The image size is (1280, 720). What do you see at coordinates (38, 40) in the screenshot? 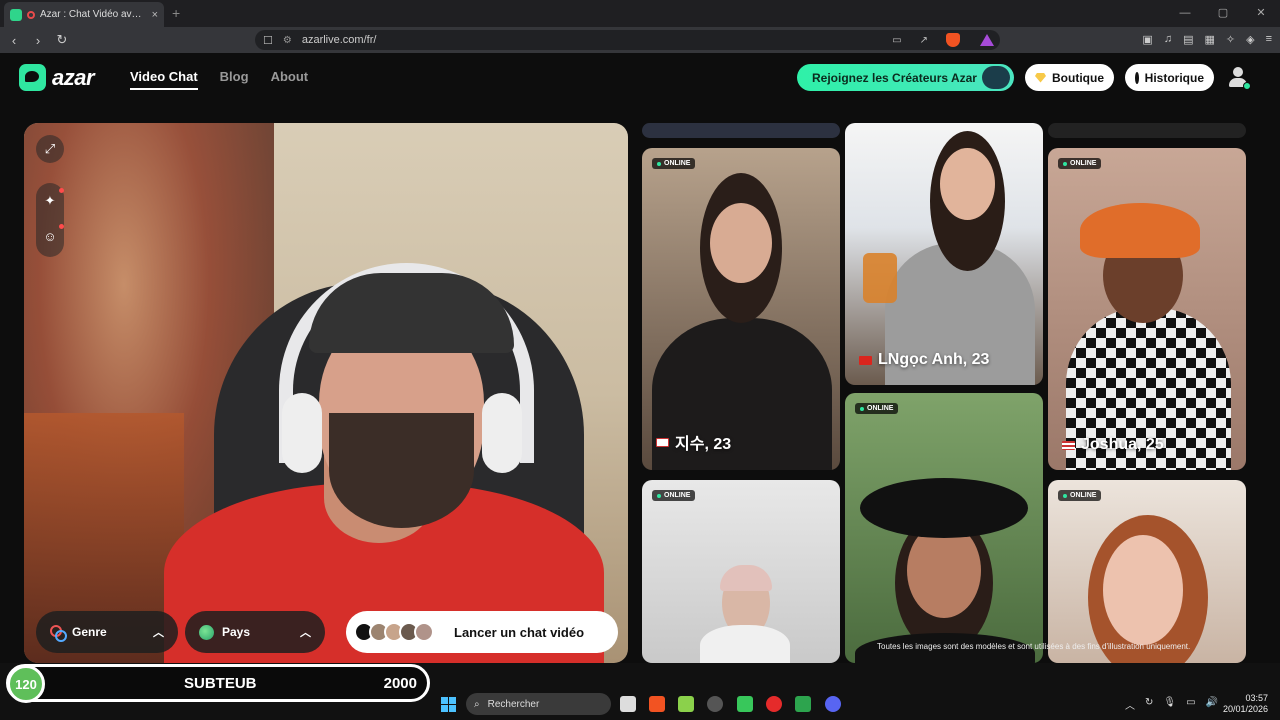
I see `forward-icon: ›` at bounding box center [38, 40].